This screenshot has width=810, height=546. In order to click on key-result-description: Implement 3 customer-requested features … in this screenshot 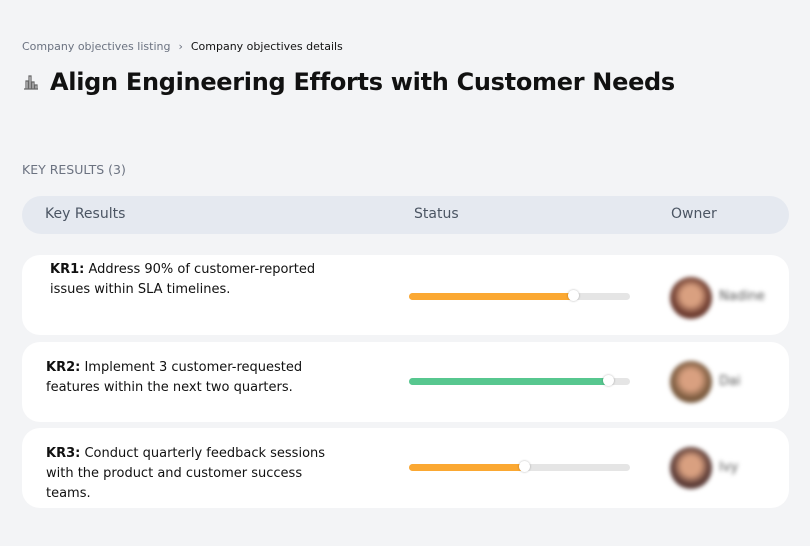, I will do `click(174, 377)`.